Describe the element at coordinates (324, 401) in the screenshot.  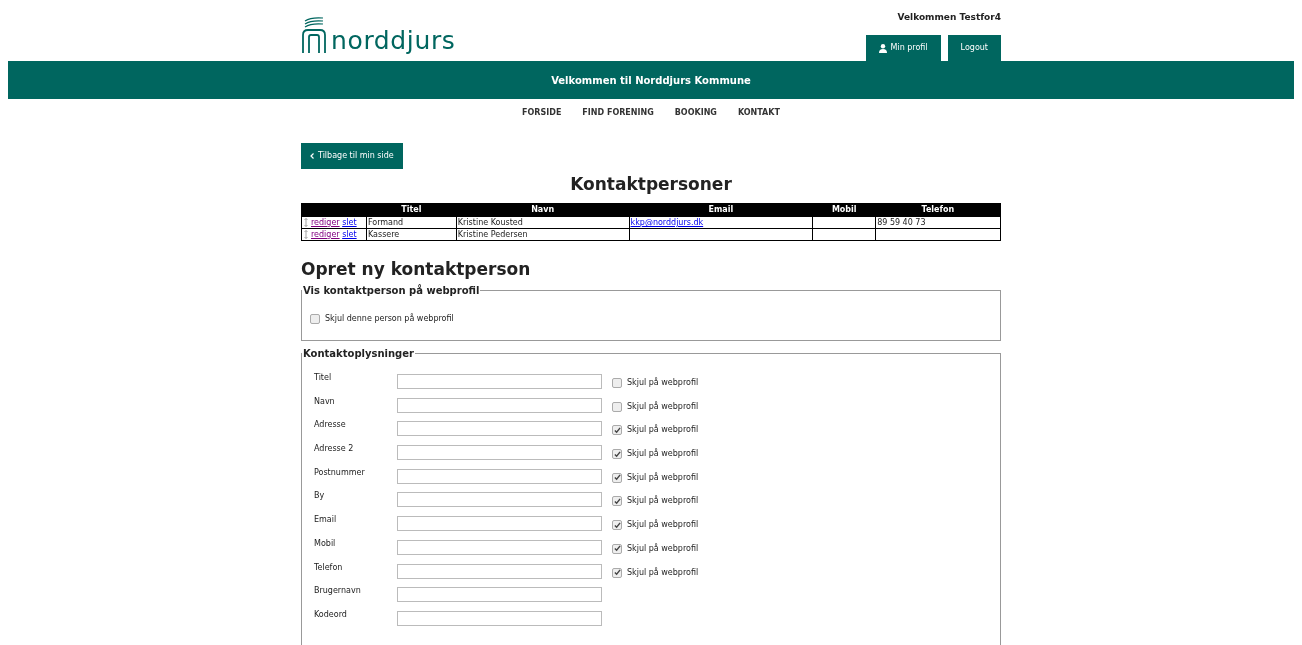
I see `field-label: Navn` at that location.